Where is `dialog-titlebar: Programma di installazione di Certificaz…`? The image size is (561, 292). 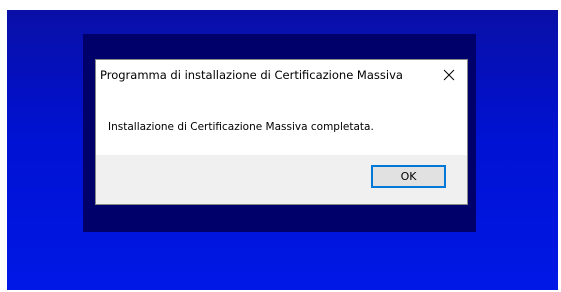 dialog-titlebar: Programma di installazione di Certificaz… is located at coordinates (281, 75).